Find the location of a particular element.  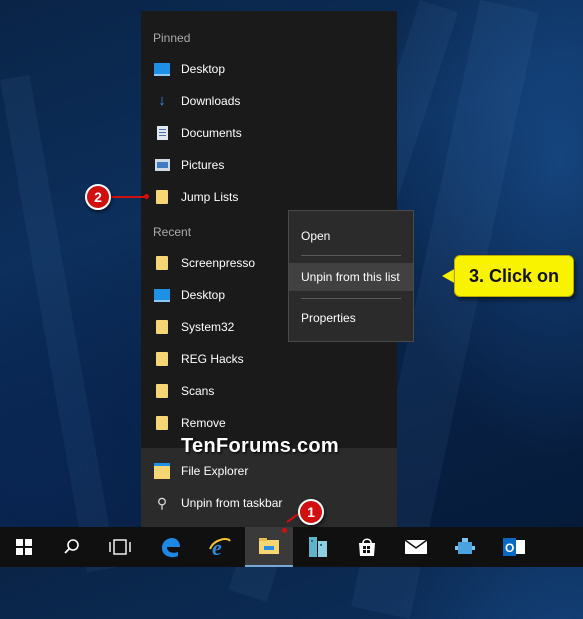

pinned-item-downloads: ↓ Downloads is located at coordinates (269, 101).